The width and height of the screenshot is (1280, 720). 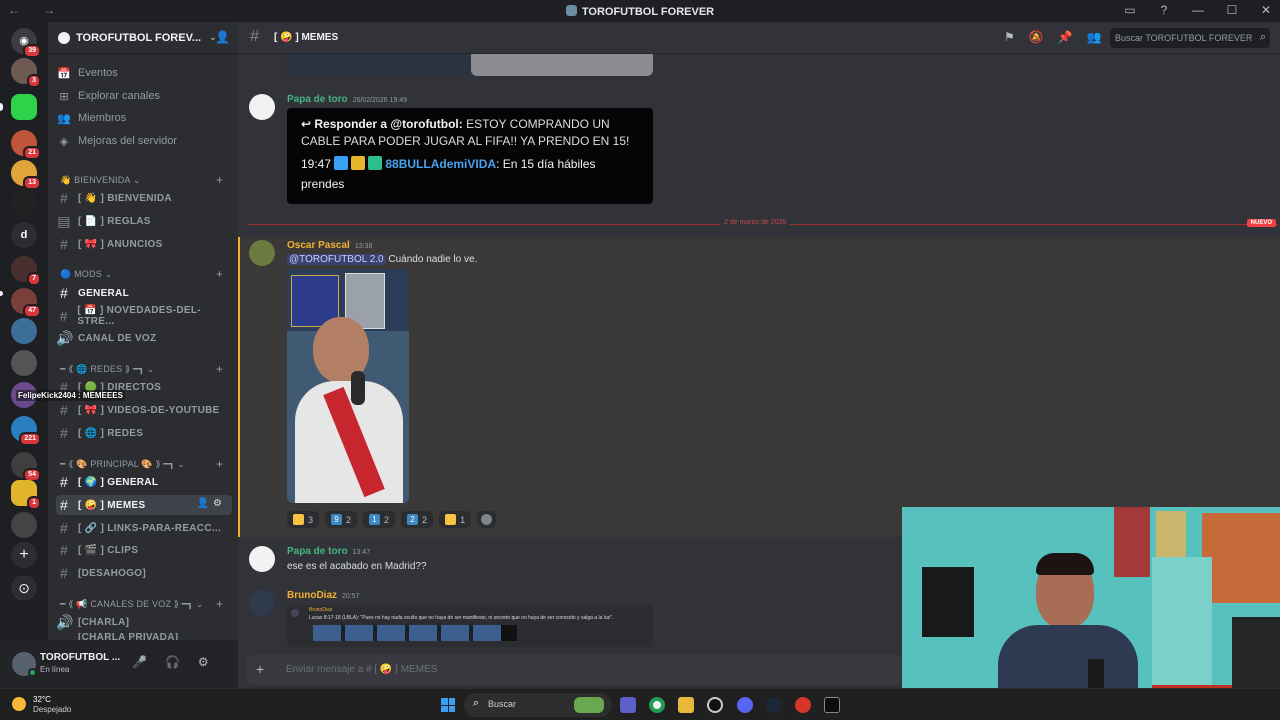 What do you see at coordinates (1094, 37) in the screenshot?
I see `members-icon: 👥` at bounding box center [1094, 37].